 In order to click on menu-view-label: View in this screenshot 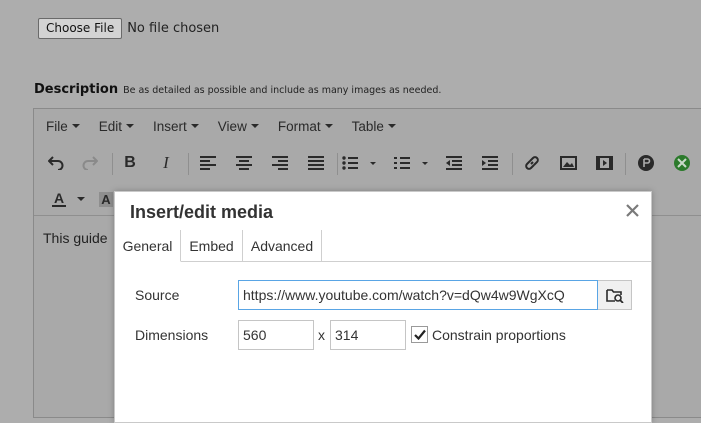, I will do `click(232, 126)`.